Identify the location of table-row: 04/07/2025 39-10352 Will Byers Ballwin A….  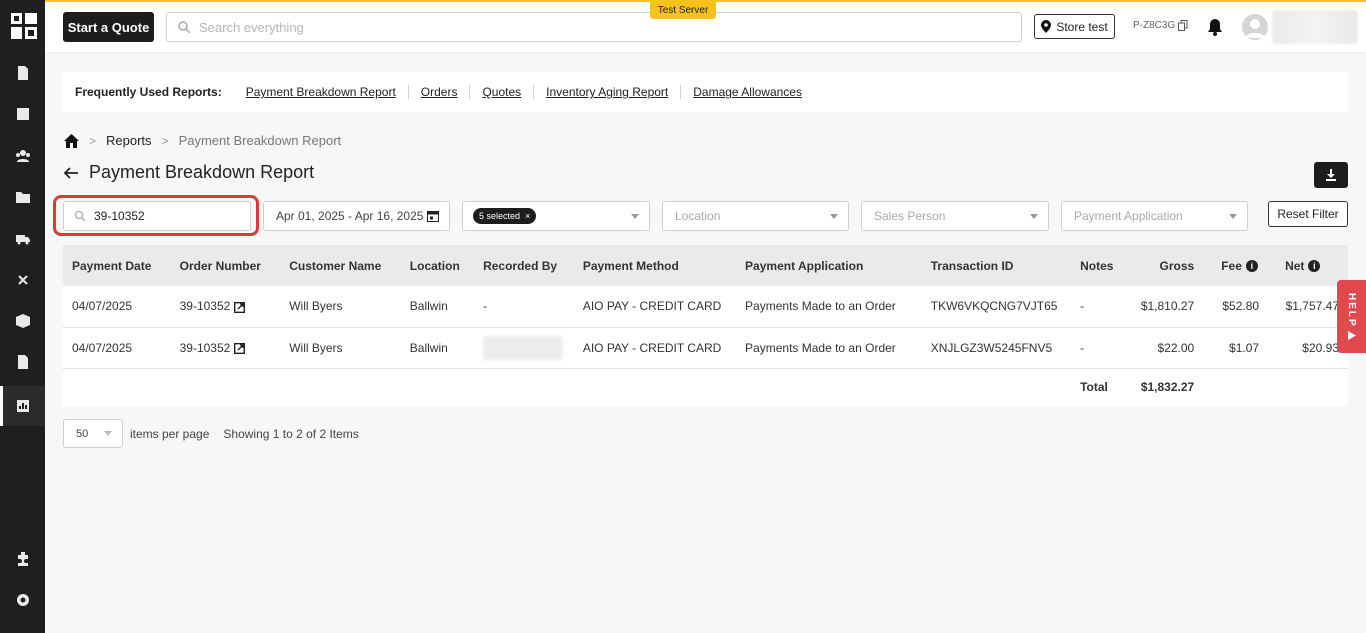
(705, 348).